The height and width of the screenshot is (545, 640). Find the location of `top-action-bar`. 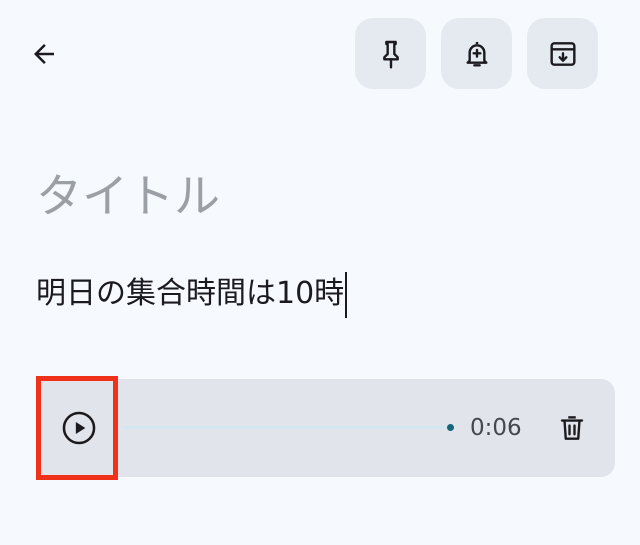

top-action-bar is located at coordinates (476, 53).